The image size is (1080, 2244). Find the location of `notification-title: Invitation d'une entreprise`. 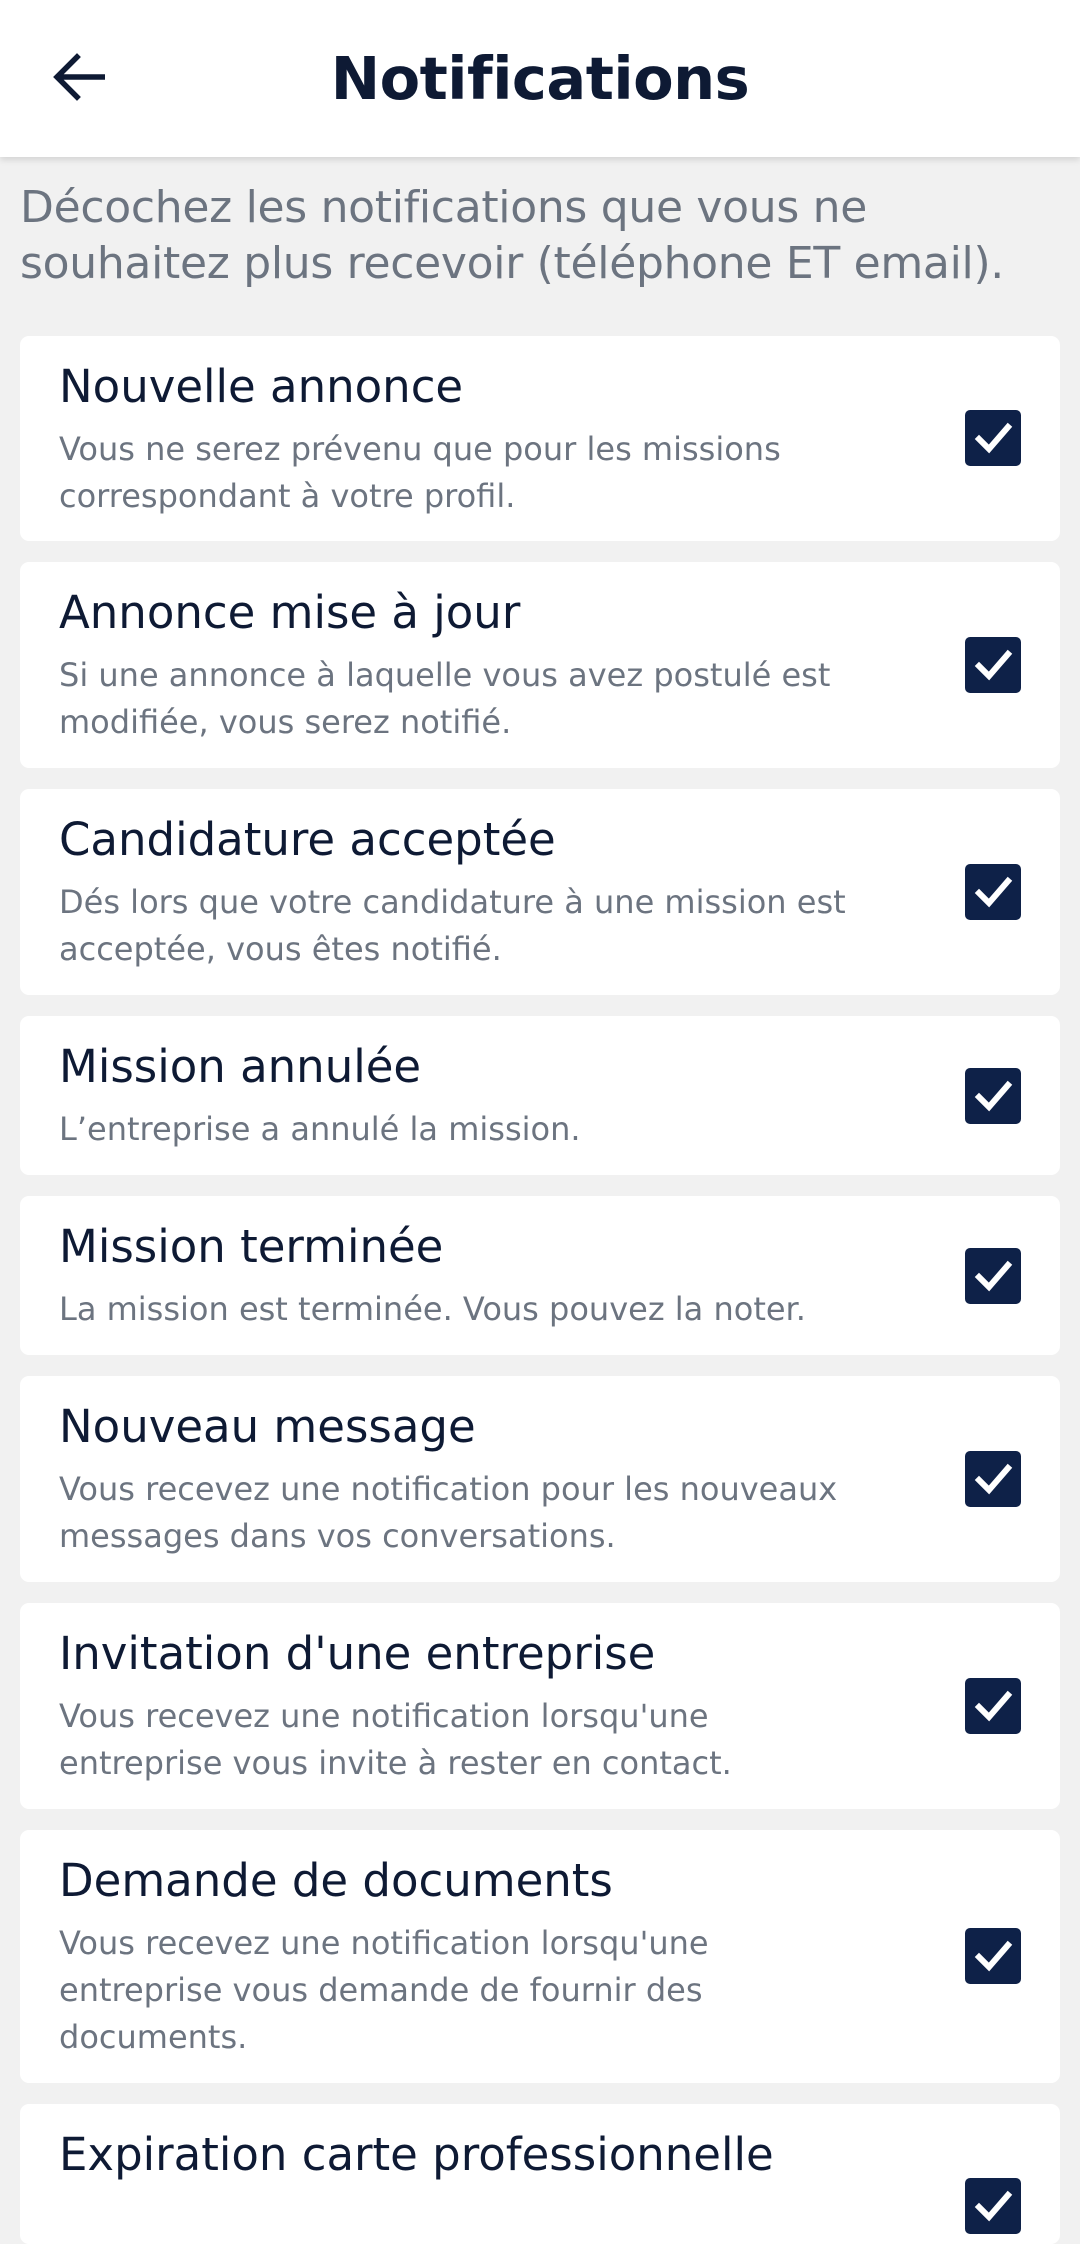

notification-title: Invitation d'une entreprise is located at coordinates (357, 1653).